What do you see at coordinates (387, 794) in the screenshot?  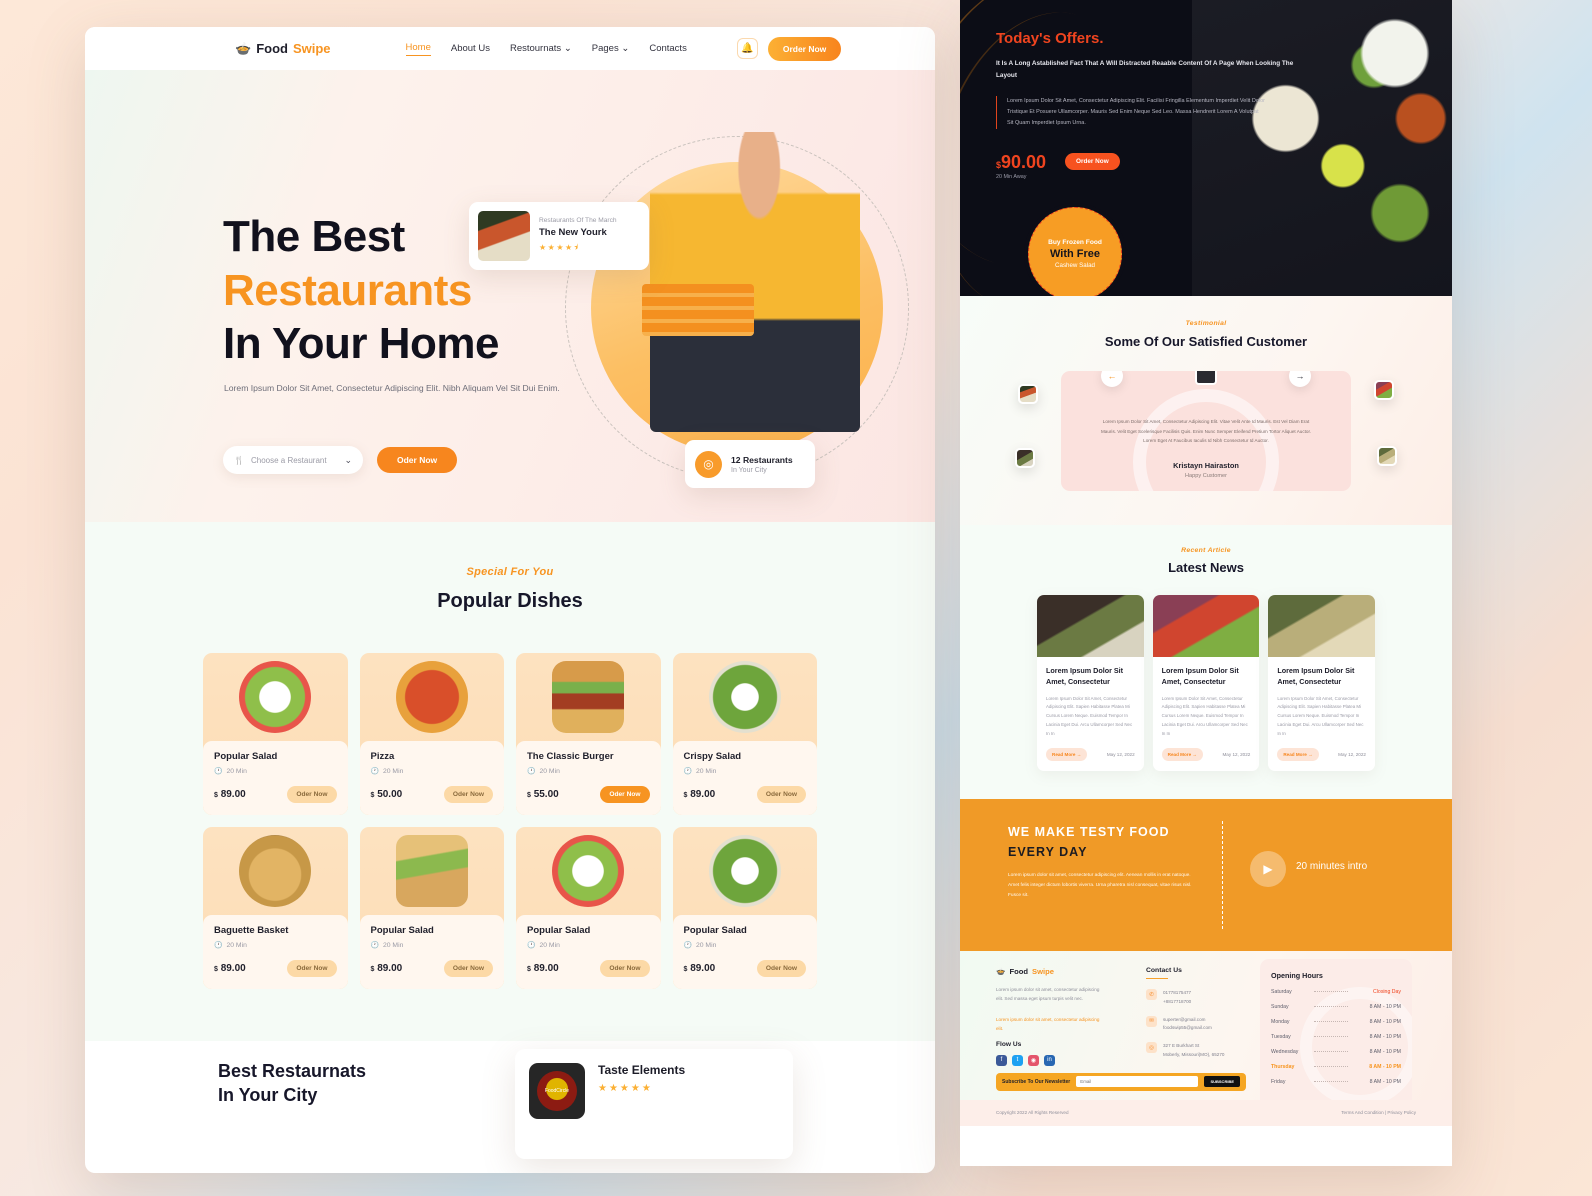 I see `dish-price: $ 50.00` at bounding box center [387, 794].